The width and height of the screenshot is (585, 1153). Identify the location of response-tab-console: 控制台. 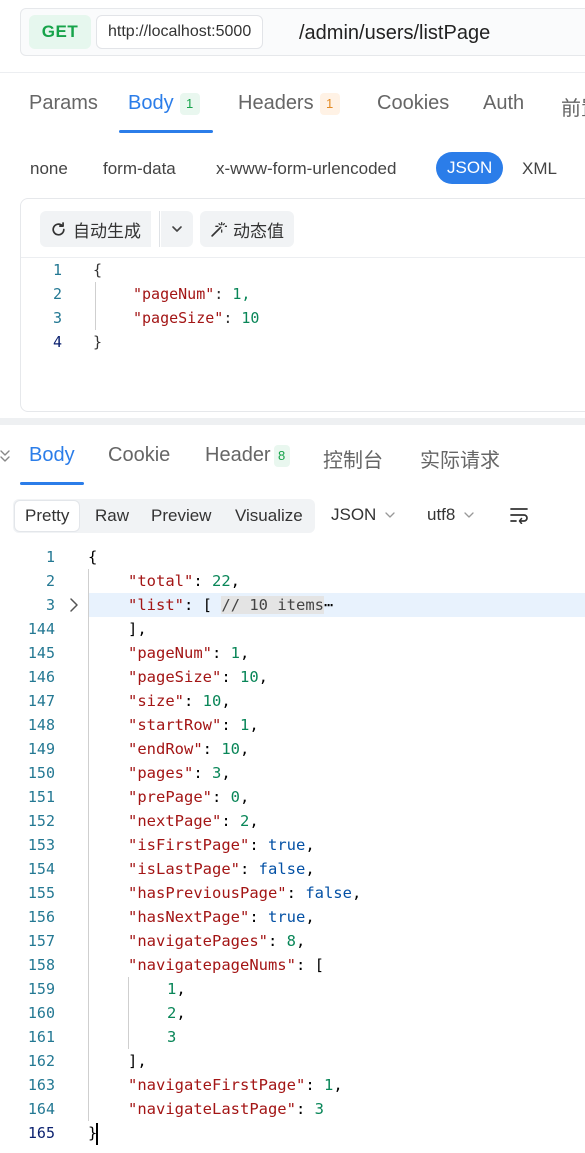
(353, 458).